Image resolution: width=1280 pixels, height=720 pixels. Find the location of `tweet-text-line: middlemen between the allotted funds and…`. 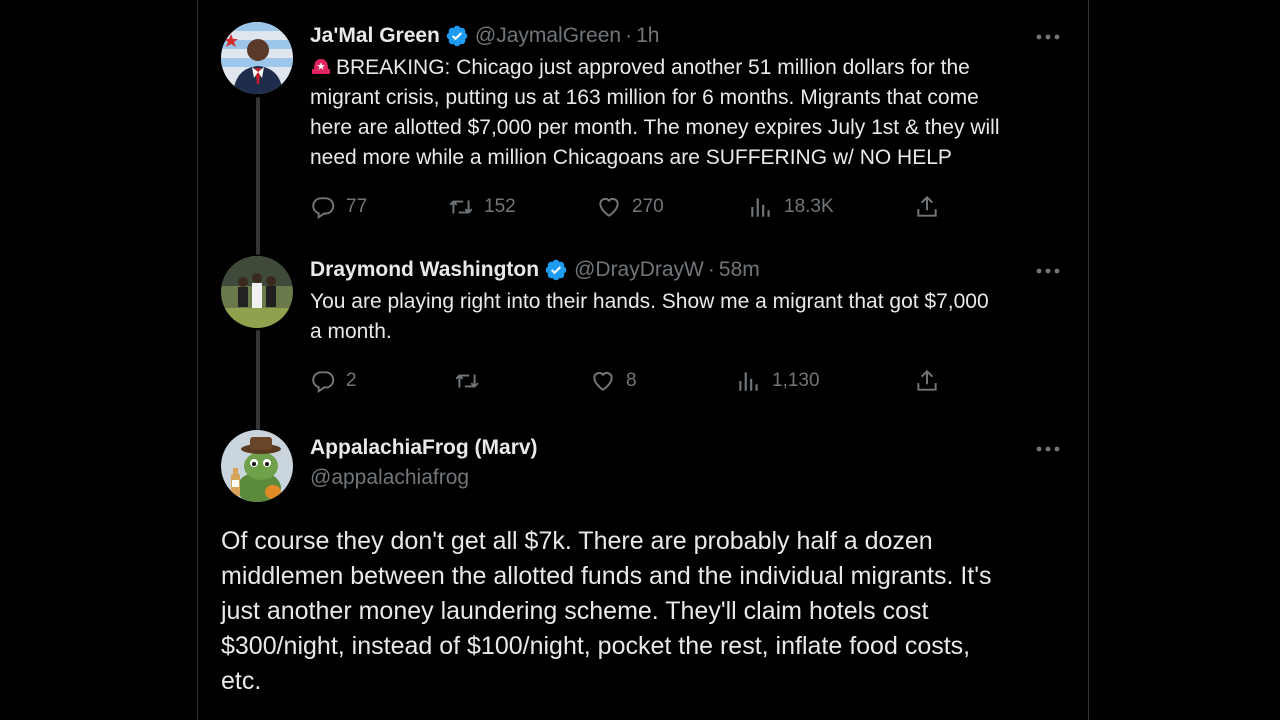

tweet-text-line: middlemen between the allotted funds and… is located at coordinates (606, 576).